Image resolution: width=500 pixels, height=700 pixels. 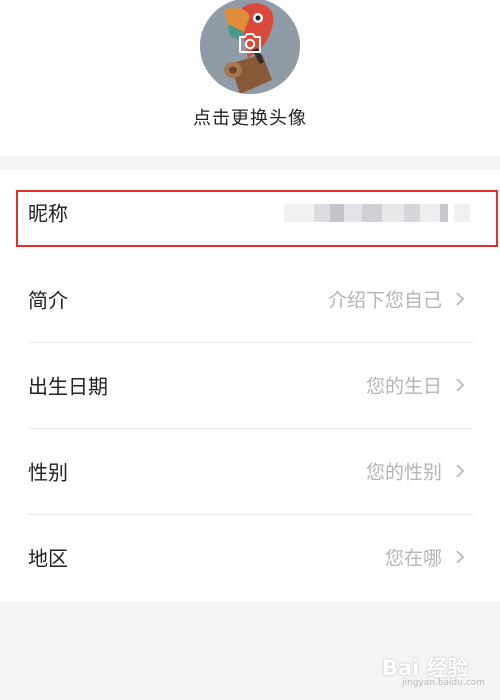 I want to click on birthday-row: 出生日期 您的生日, so click(x=250, y=385).